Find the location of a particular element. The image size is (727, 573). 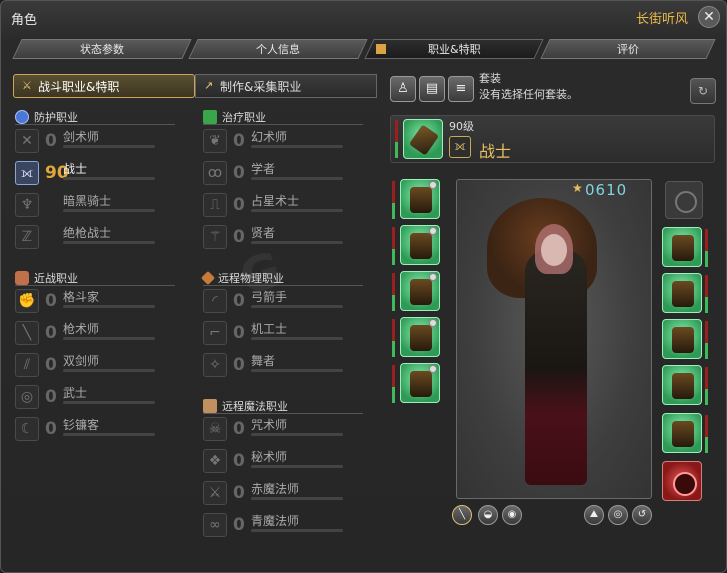

eye-icon: ◎ is located at coordinates (618, 515).